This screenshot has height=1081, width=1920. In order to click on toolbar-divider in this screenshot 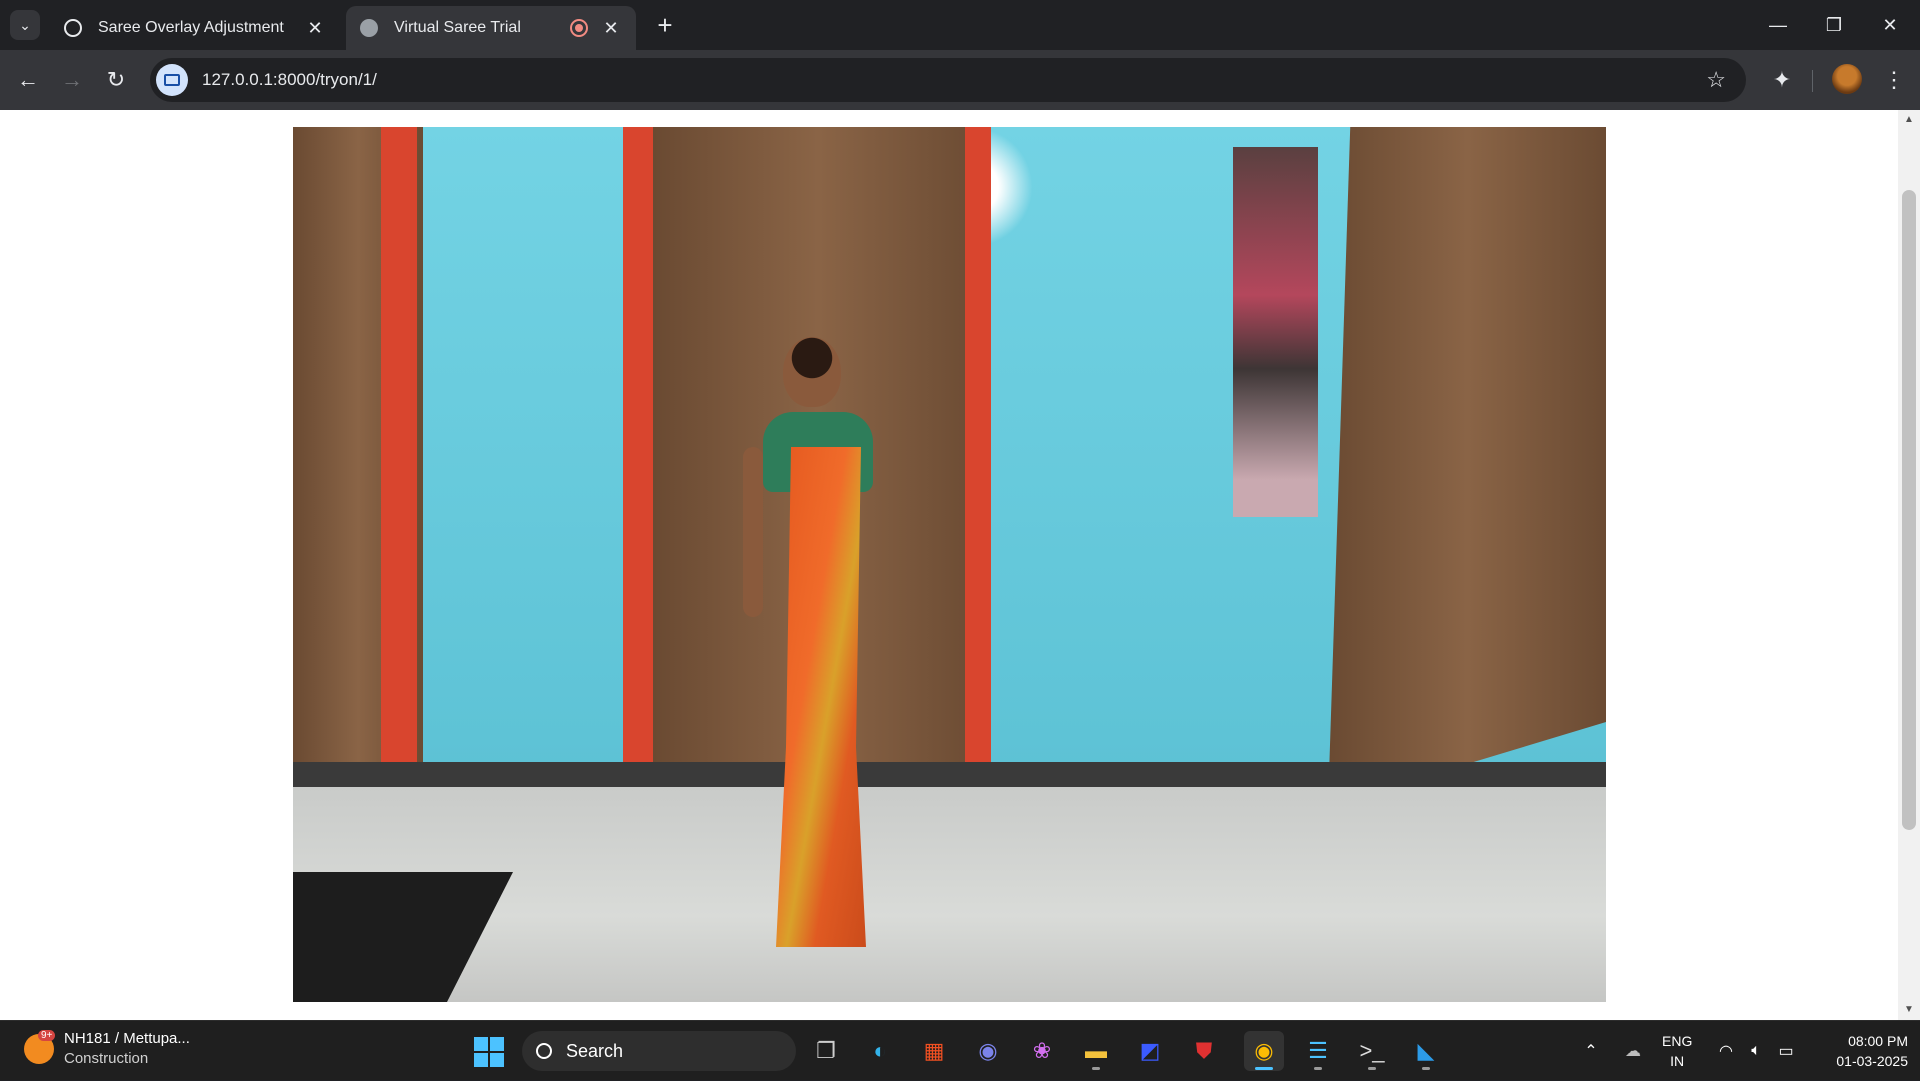, I will do `click(1812, 81)`.